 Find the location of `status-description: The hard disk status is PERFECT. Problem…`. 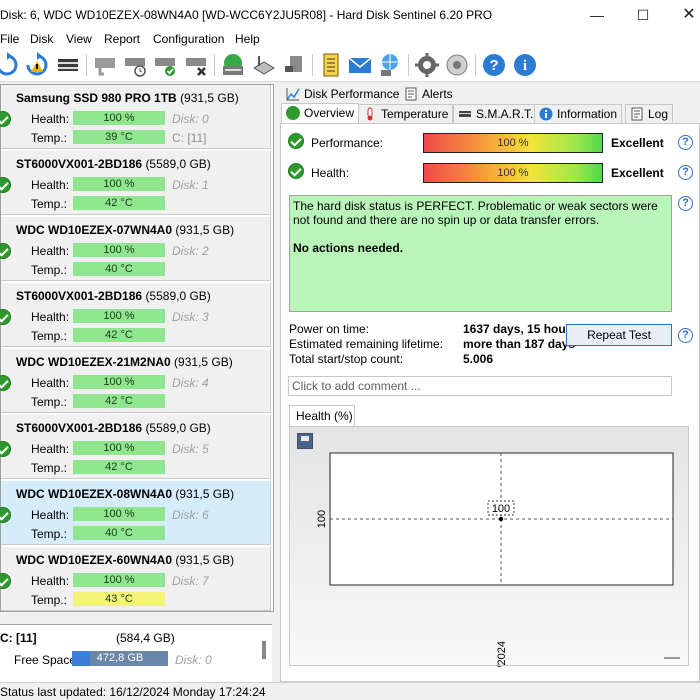

status-description: The hard disk status is PERFECT. Problem… is located at coordinates (475, 213).